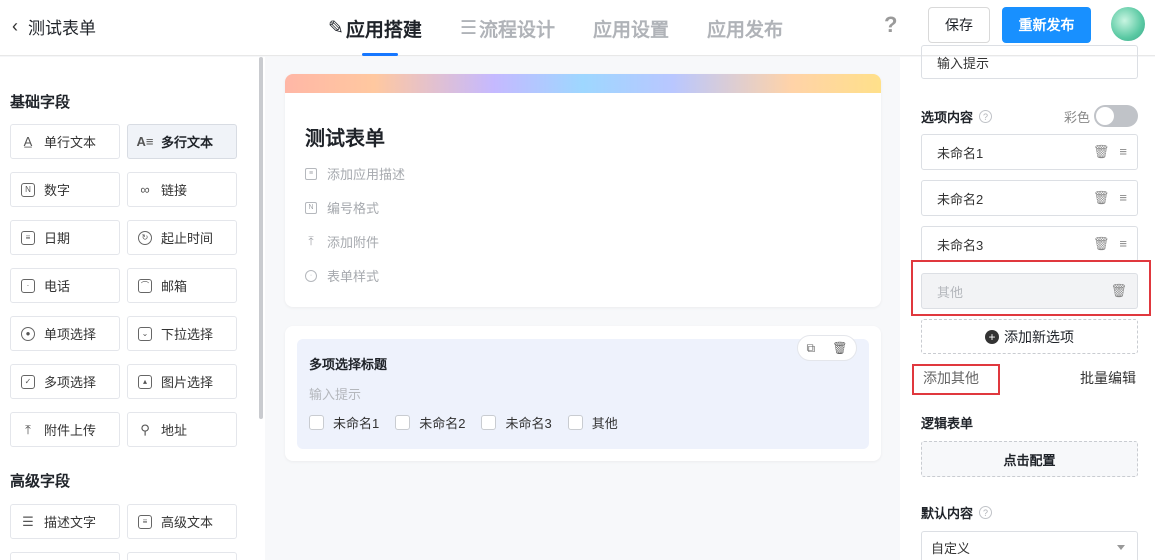 Image resolution: width=1155 pixels, height=560 pixels. Describe the element at coordinates (145, 189) in the screenshot. I see `link-icon: ∞` at that location.